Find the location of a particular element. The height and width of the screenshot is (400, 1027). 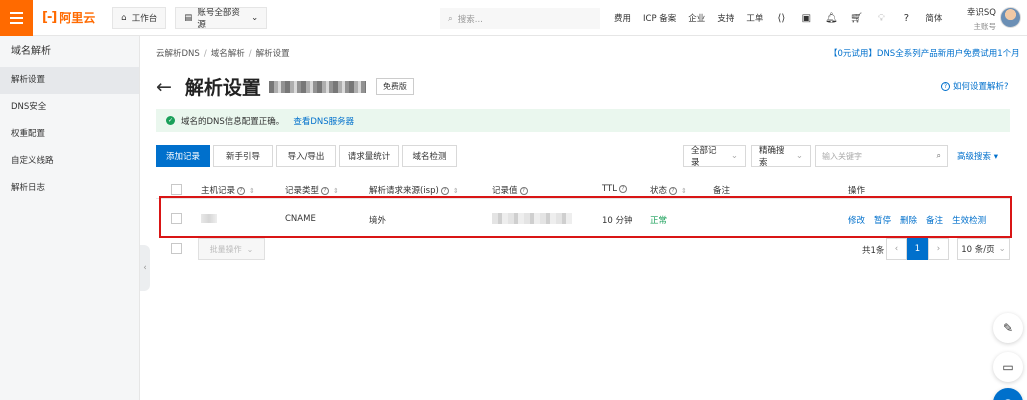

sidebar: 域名解析 解析设置 DNS安全 权重配置 自定义线路 解析日志 is located at coordinates (70, 218).